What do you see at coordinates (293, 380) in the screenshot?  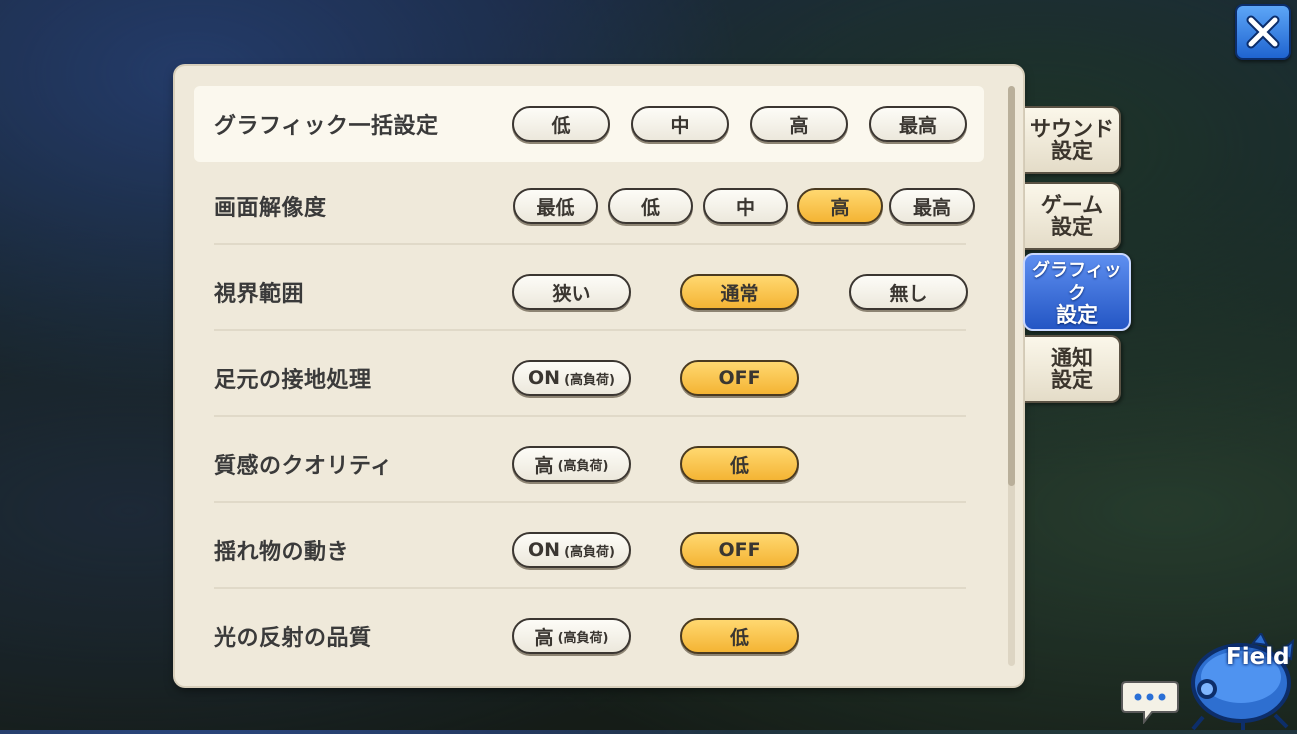 I see `setting-label: 足元の接地処理` at bounding box center [293, 380].